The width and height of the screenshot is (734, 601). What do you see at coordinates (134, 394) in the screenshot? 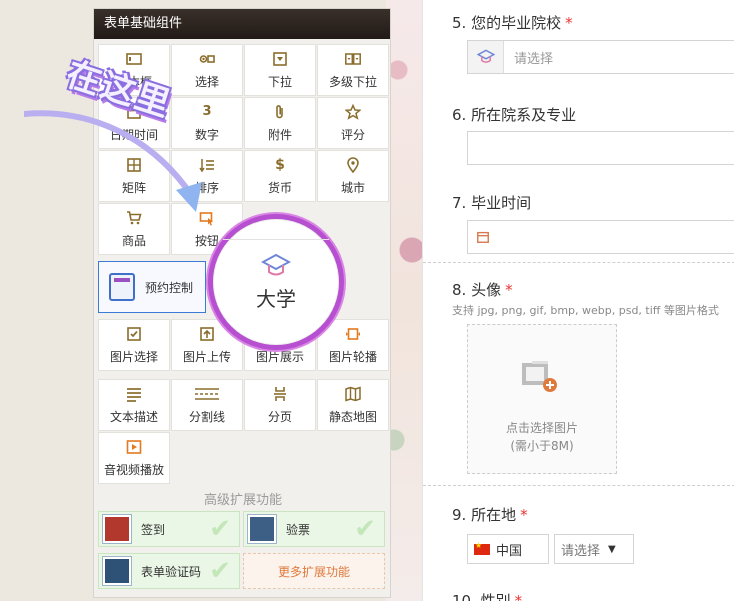
I see `text-lines-icon` at bounding box center [134, 394].